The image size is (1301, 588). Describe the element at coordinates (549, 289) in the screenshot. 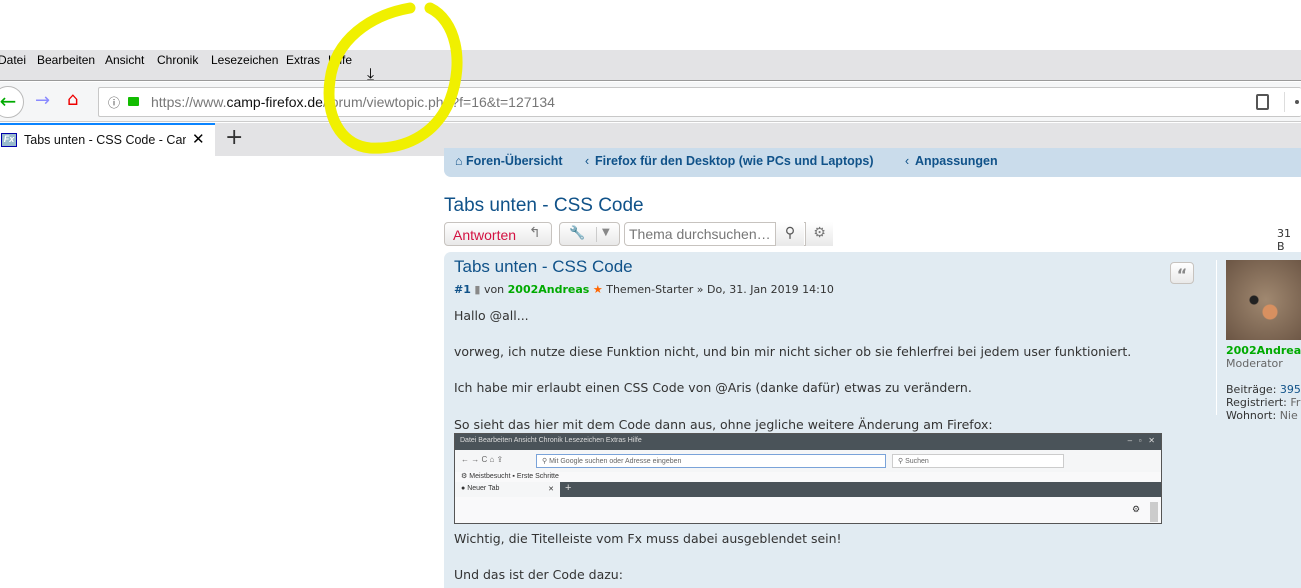

I see `author-link: 2002Andreas` at that location.